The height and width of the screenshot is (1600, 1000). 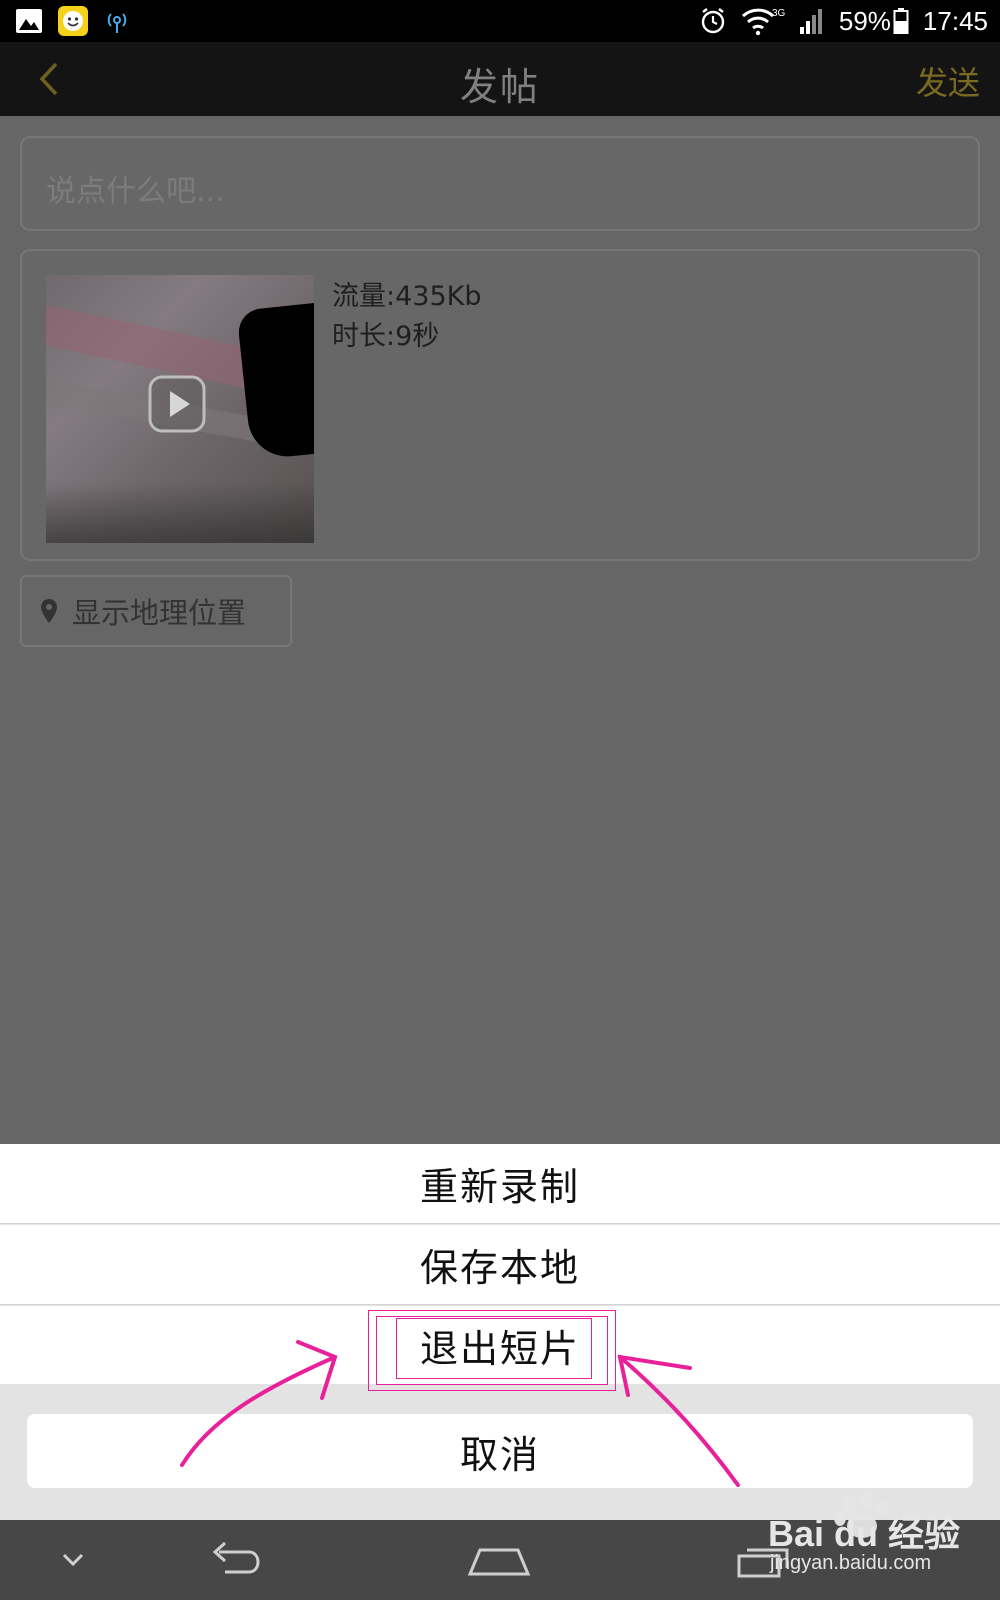 What do you see at coordinates (500, 1184) in the screenshot?
I see `rerecord-option: 重新录制` at bounding box center [500, 1184].